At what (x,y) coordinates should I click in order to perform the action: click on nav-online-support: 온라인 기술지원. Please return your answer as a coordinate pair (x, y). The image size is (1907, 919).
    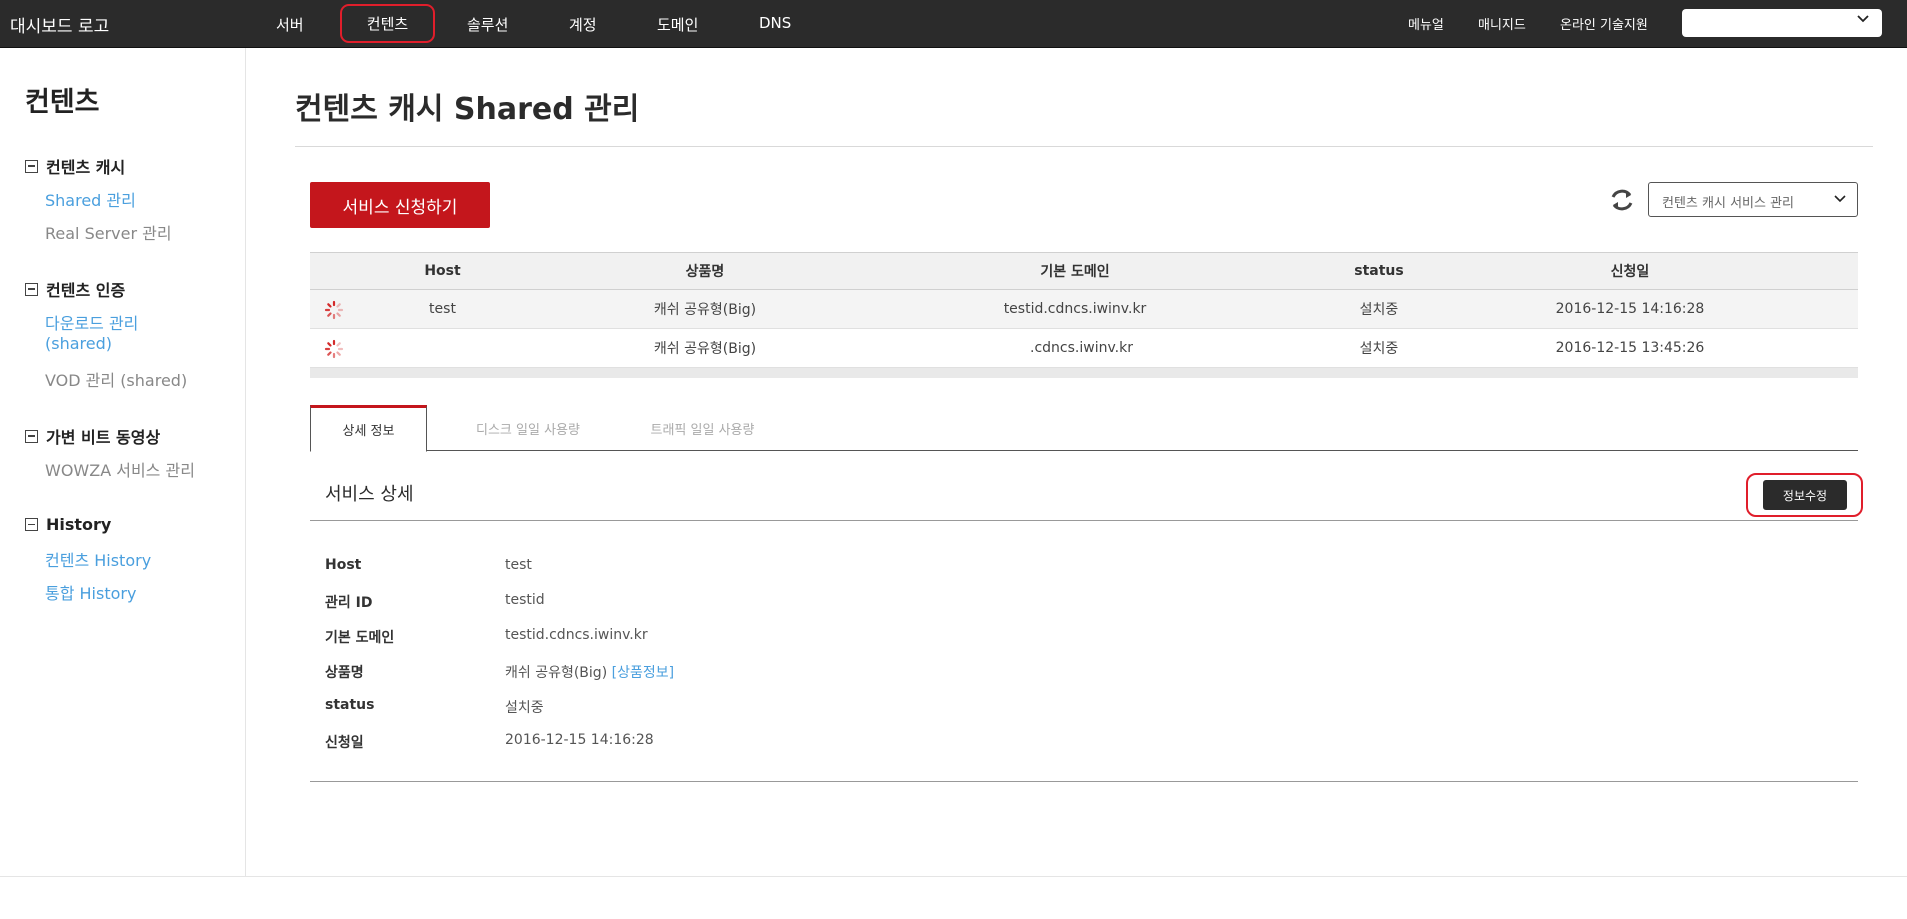
    Looking at the image, I should click on (1604, 23).